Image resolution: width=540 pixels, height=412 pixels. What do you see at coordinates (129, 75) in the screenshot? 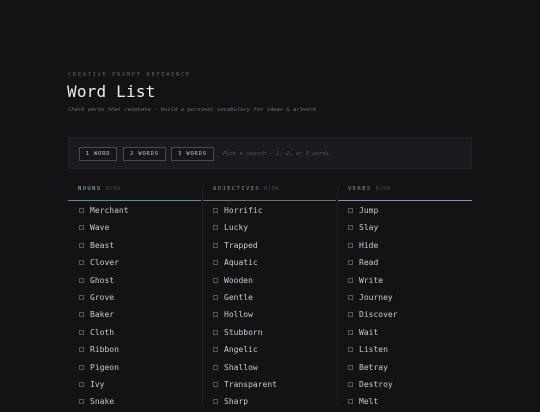
I see `page-eyebrow: CREATIVE PROMPT REFERENCE` at bounding box center [129, 75].